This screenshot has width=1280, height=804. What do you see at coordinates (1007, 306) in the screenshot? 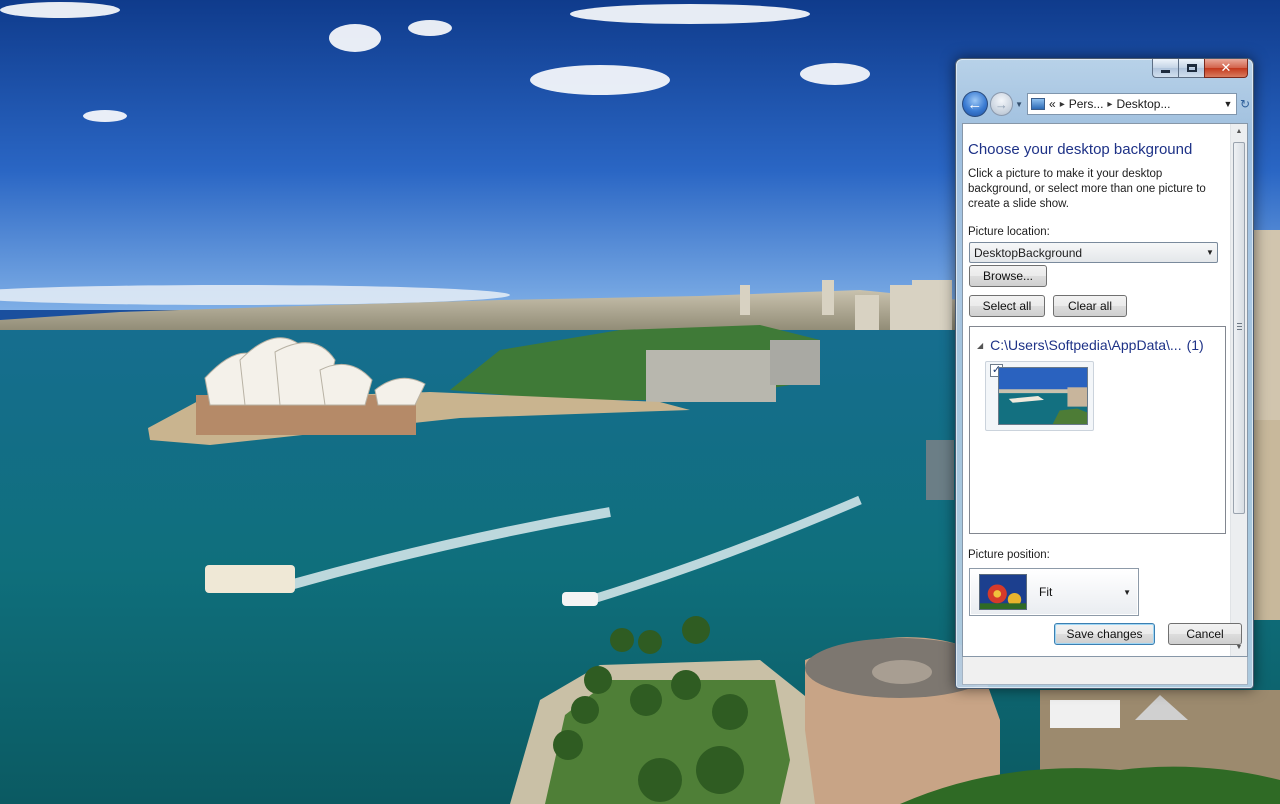
I see `select-all-button: Select all` at bounding box center [1007, 306].